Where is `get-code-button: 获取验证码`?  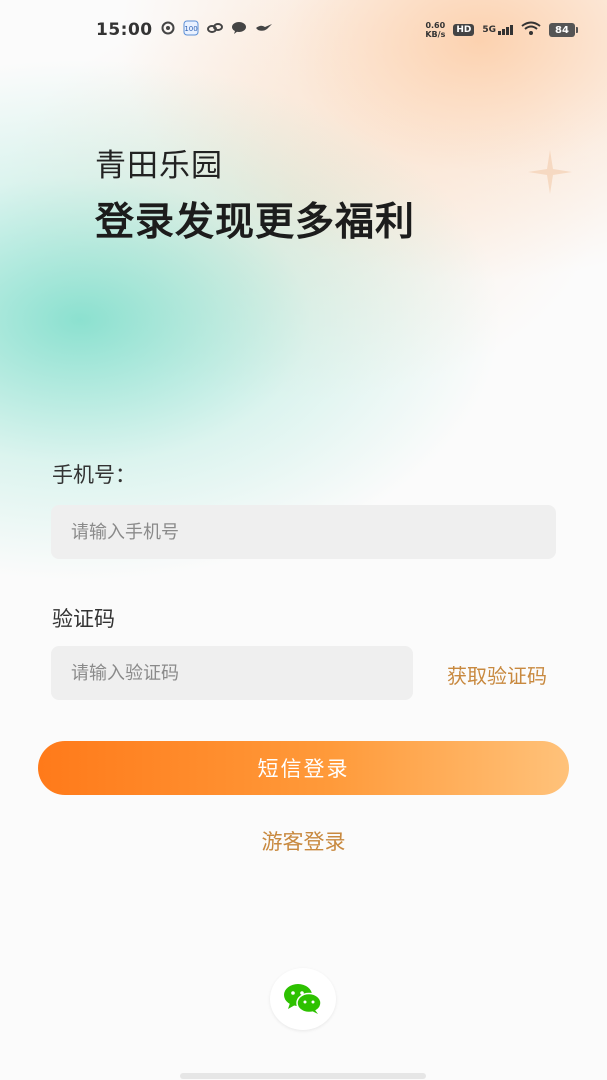
get-code-button: 获取验证码 is located at coordinates (497, 674).